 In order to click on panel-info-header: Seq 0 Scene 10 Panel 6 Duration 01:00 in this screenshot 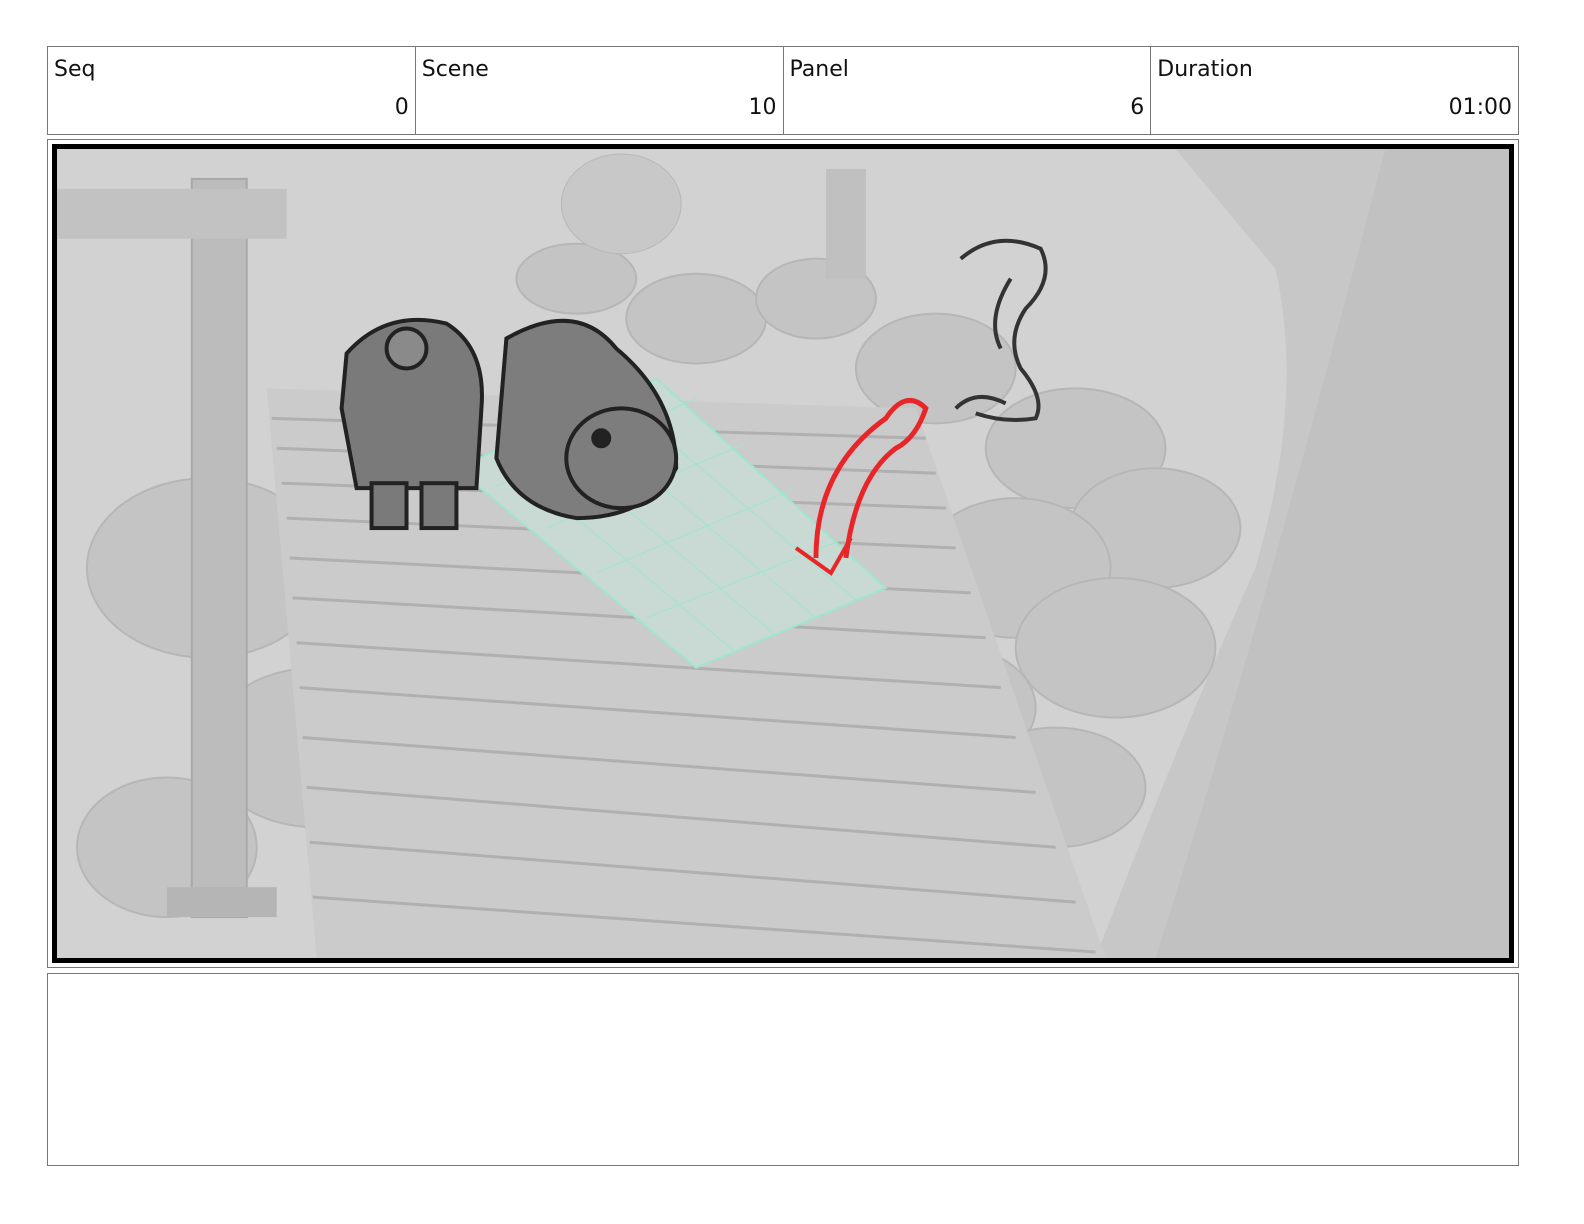, I will do `click(783, 90)`.